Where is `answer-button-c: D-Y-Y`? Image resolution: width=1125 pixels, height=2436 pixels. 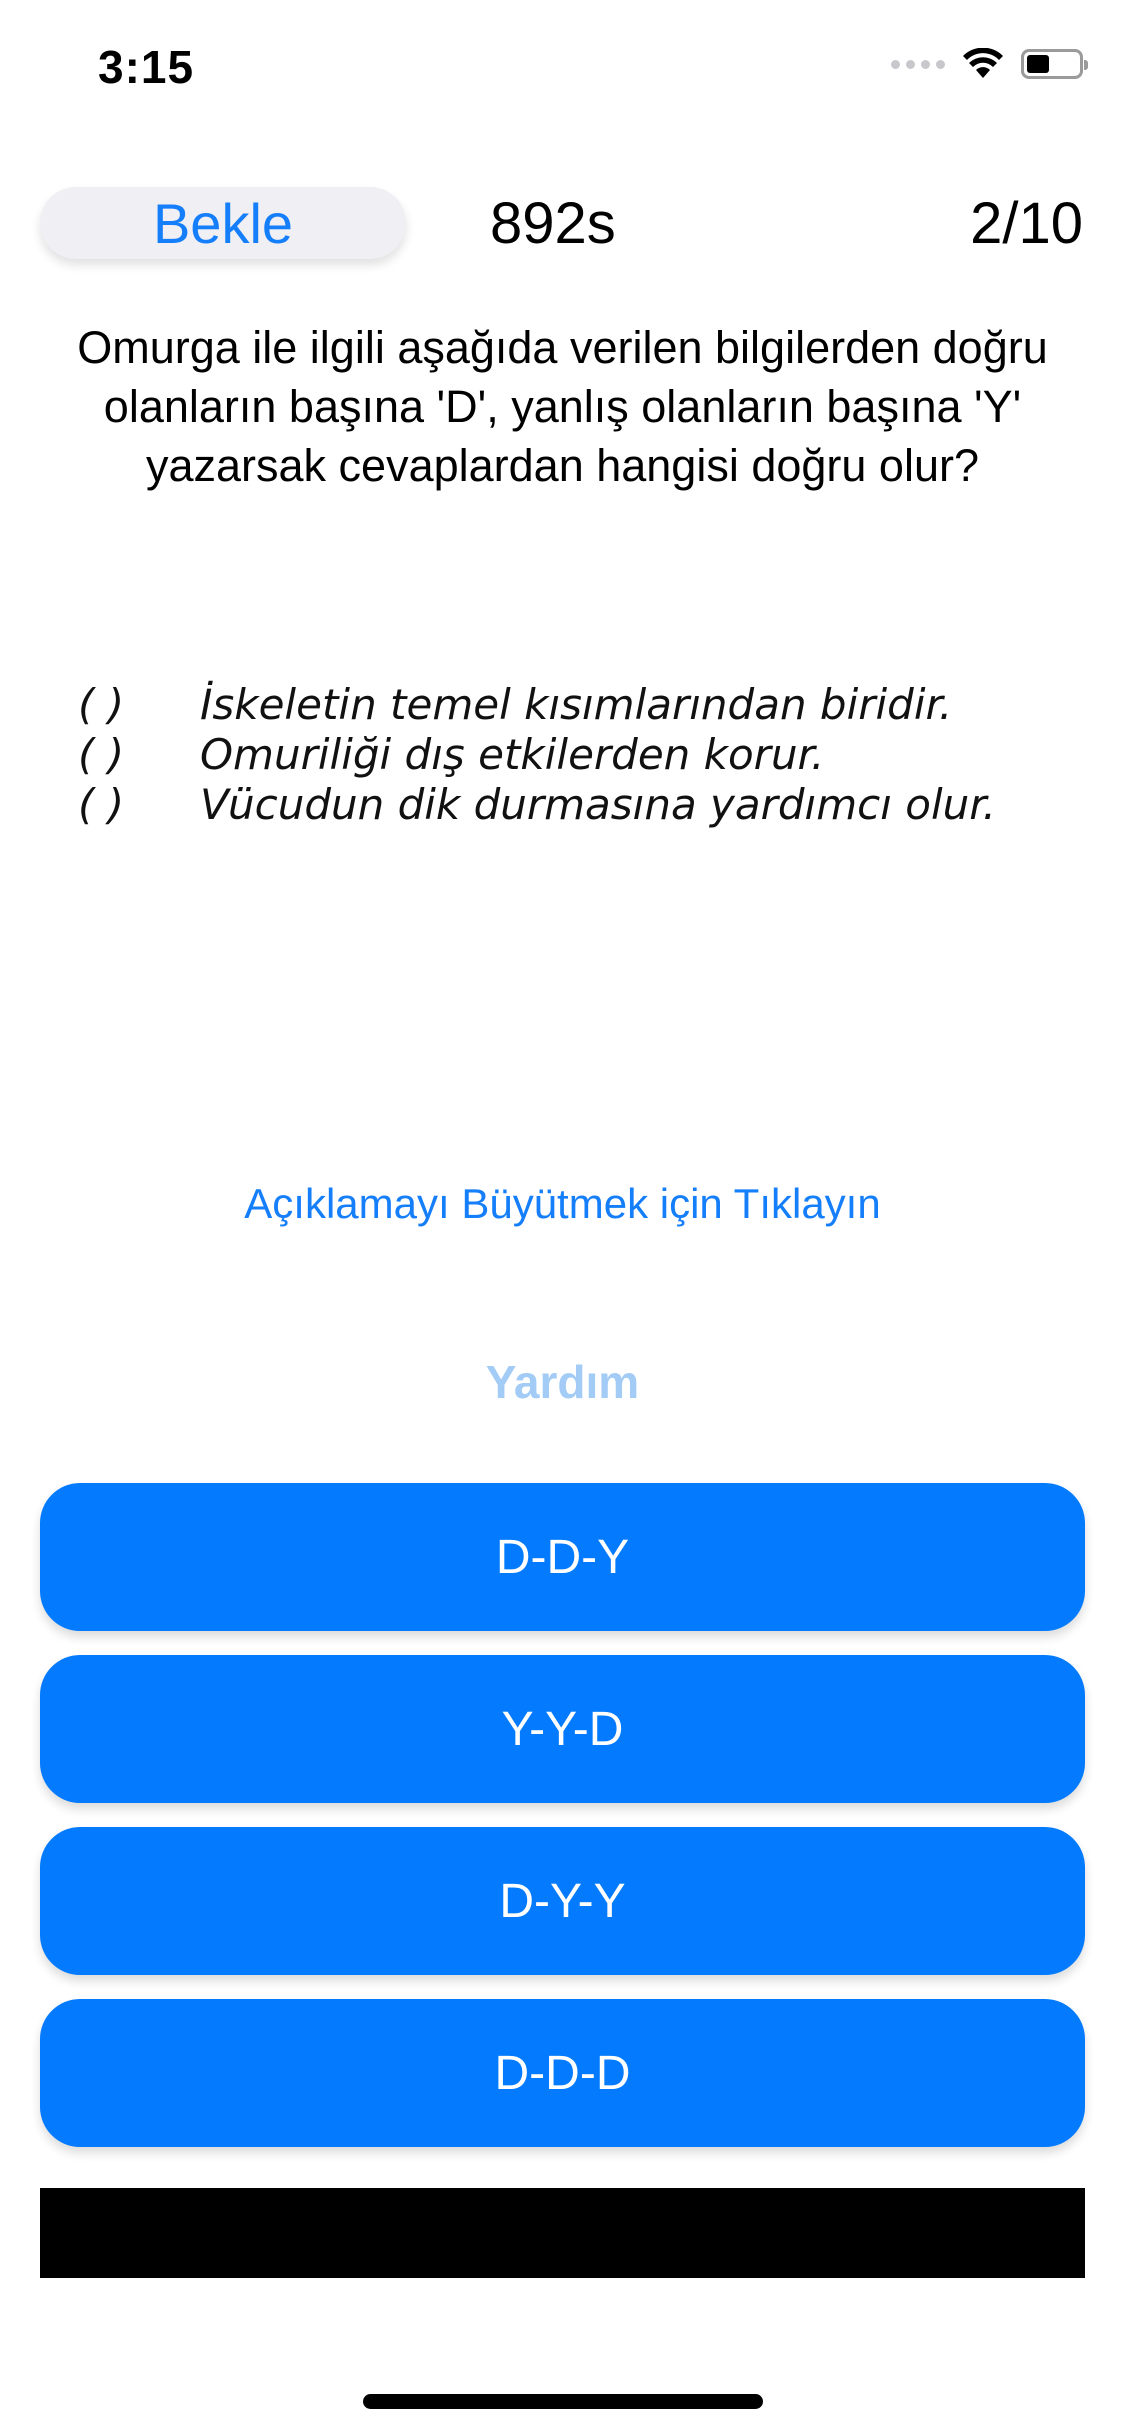 answer-button-c: D-Y-Y is located at coordinates (562, 1901).